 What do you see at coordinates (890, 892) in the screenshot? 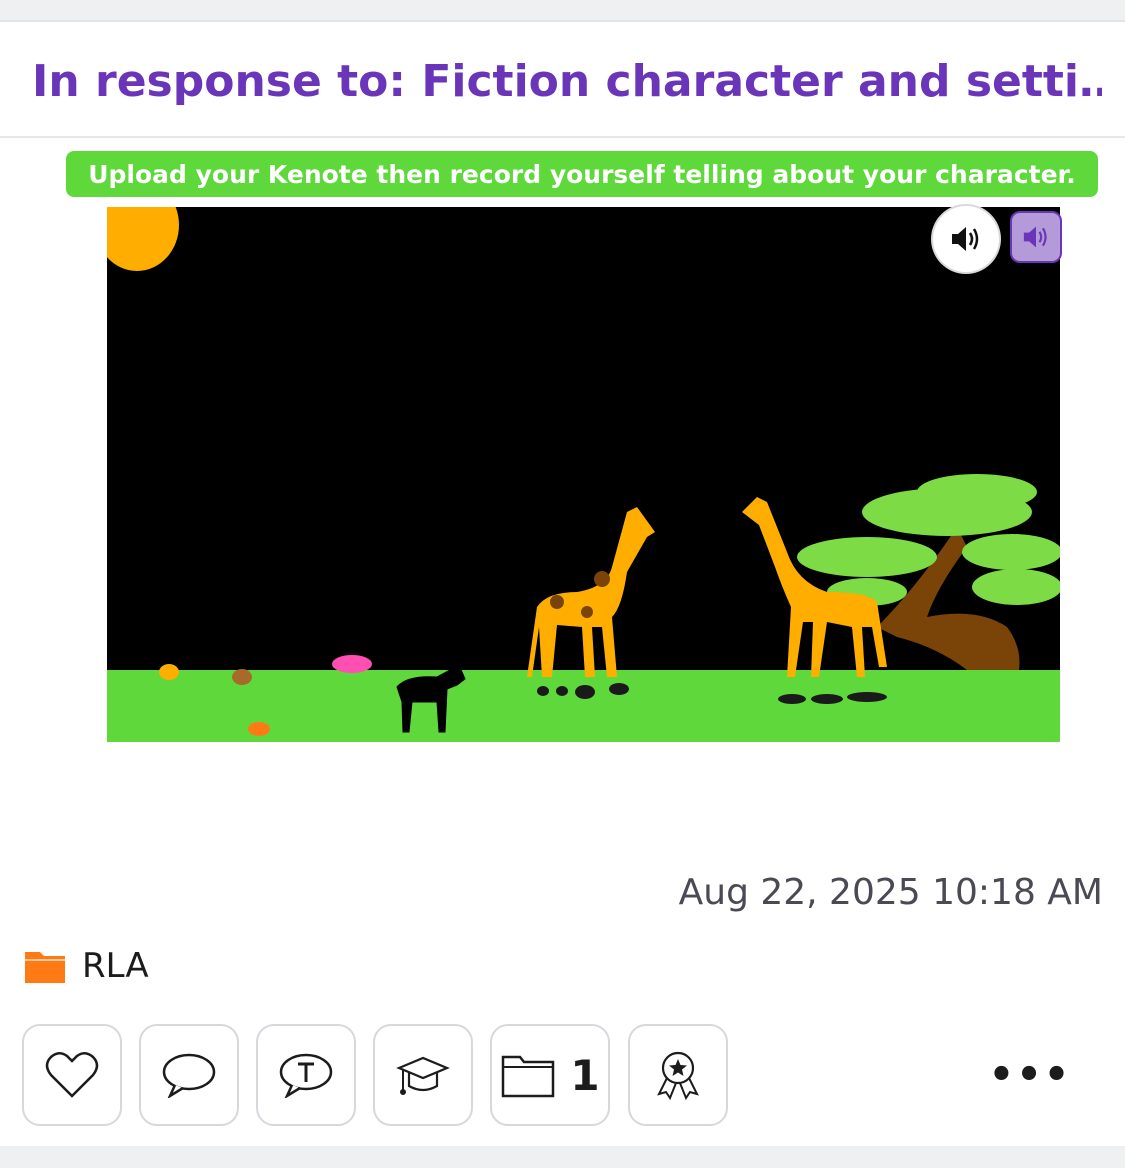
I see `post-timestamp: Aug 22, 2025 10:18 AM` at bounding box center [890, 892].